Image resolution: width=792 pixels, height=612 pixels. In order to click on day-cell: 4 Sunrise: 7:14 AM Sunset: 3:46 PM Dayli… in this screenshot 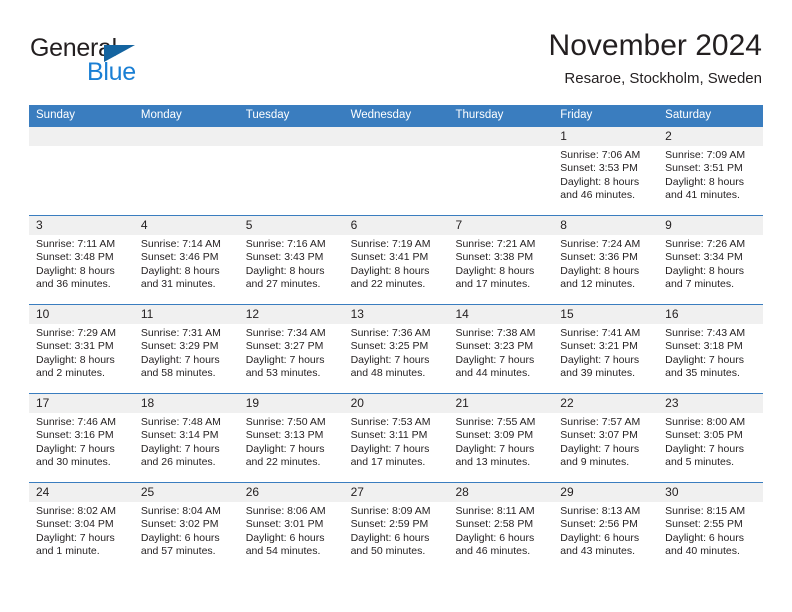, I will do `click(186, 260)`.